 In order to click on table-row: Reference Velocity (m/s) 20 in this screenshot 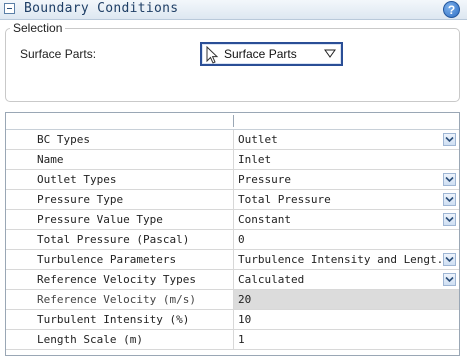, I will do `click(232, 300)`.